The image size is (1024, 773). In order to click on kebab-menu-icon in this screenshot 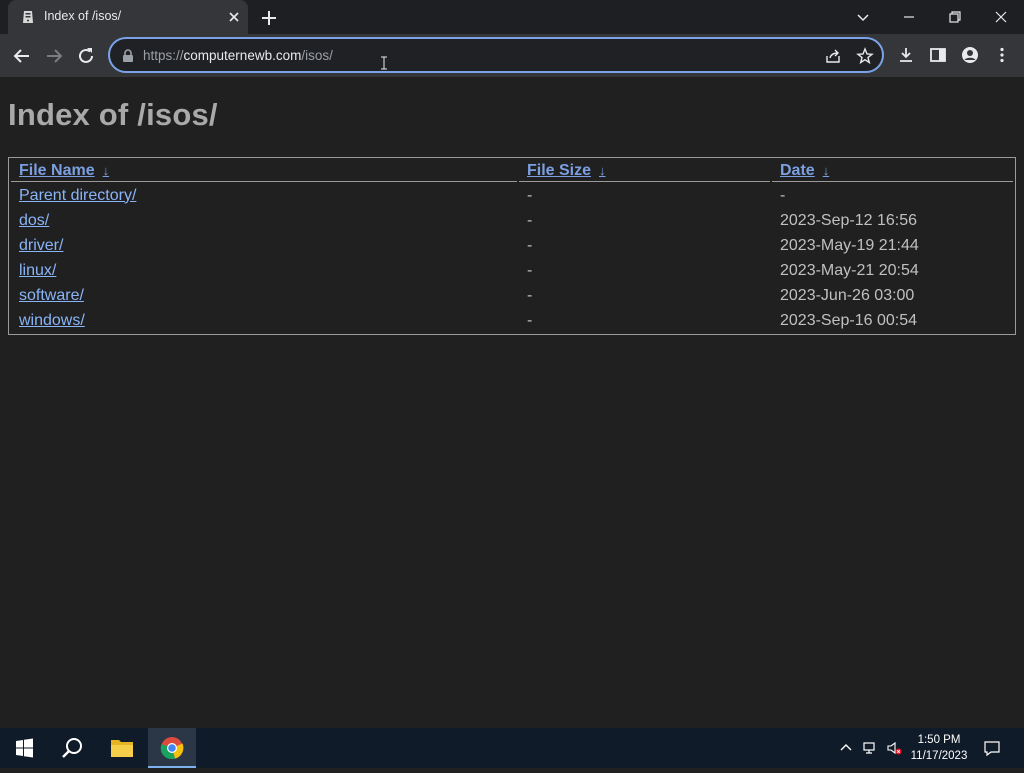, I will do `click(1002, 55)`.